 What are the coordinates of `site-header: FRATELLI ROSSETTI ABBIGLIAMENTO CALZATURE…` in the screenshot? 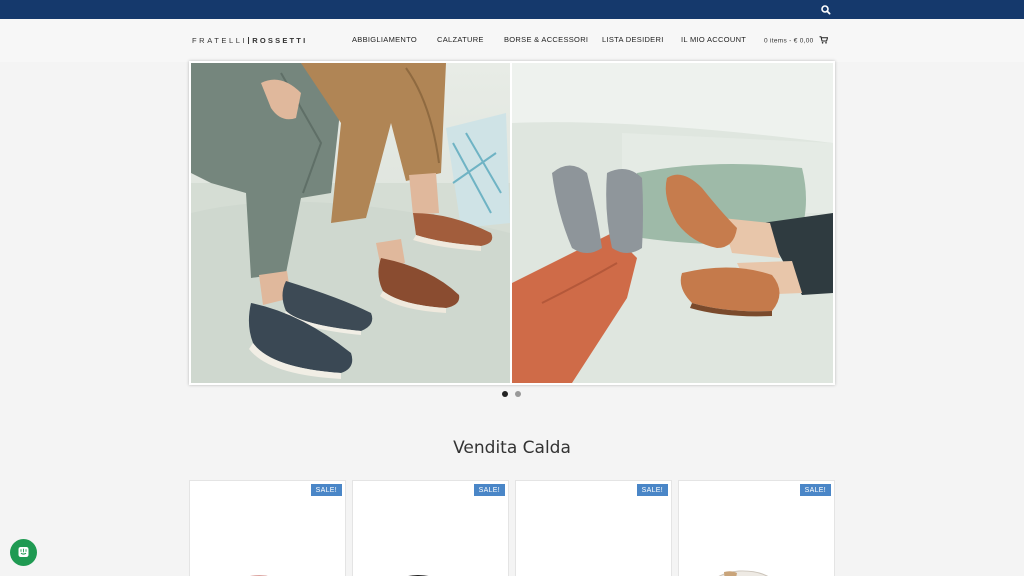 It's located at (512, 40).